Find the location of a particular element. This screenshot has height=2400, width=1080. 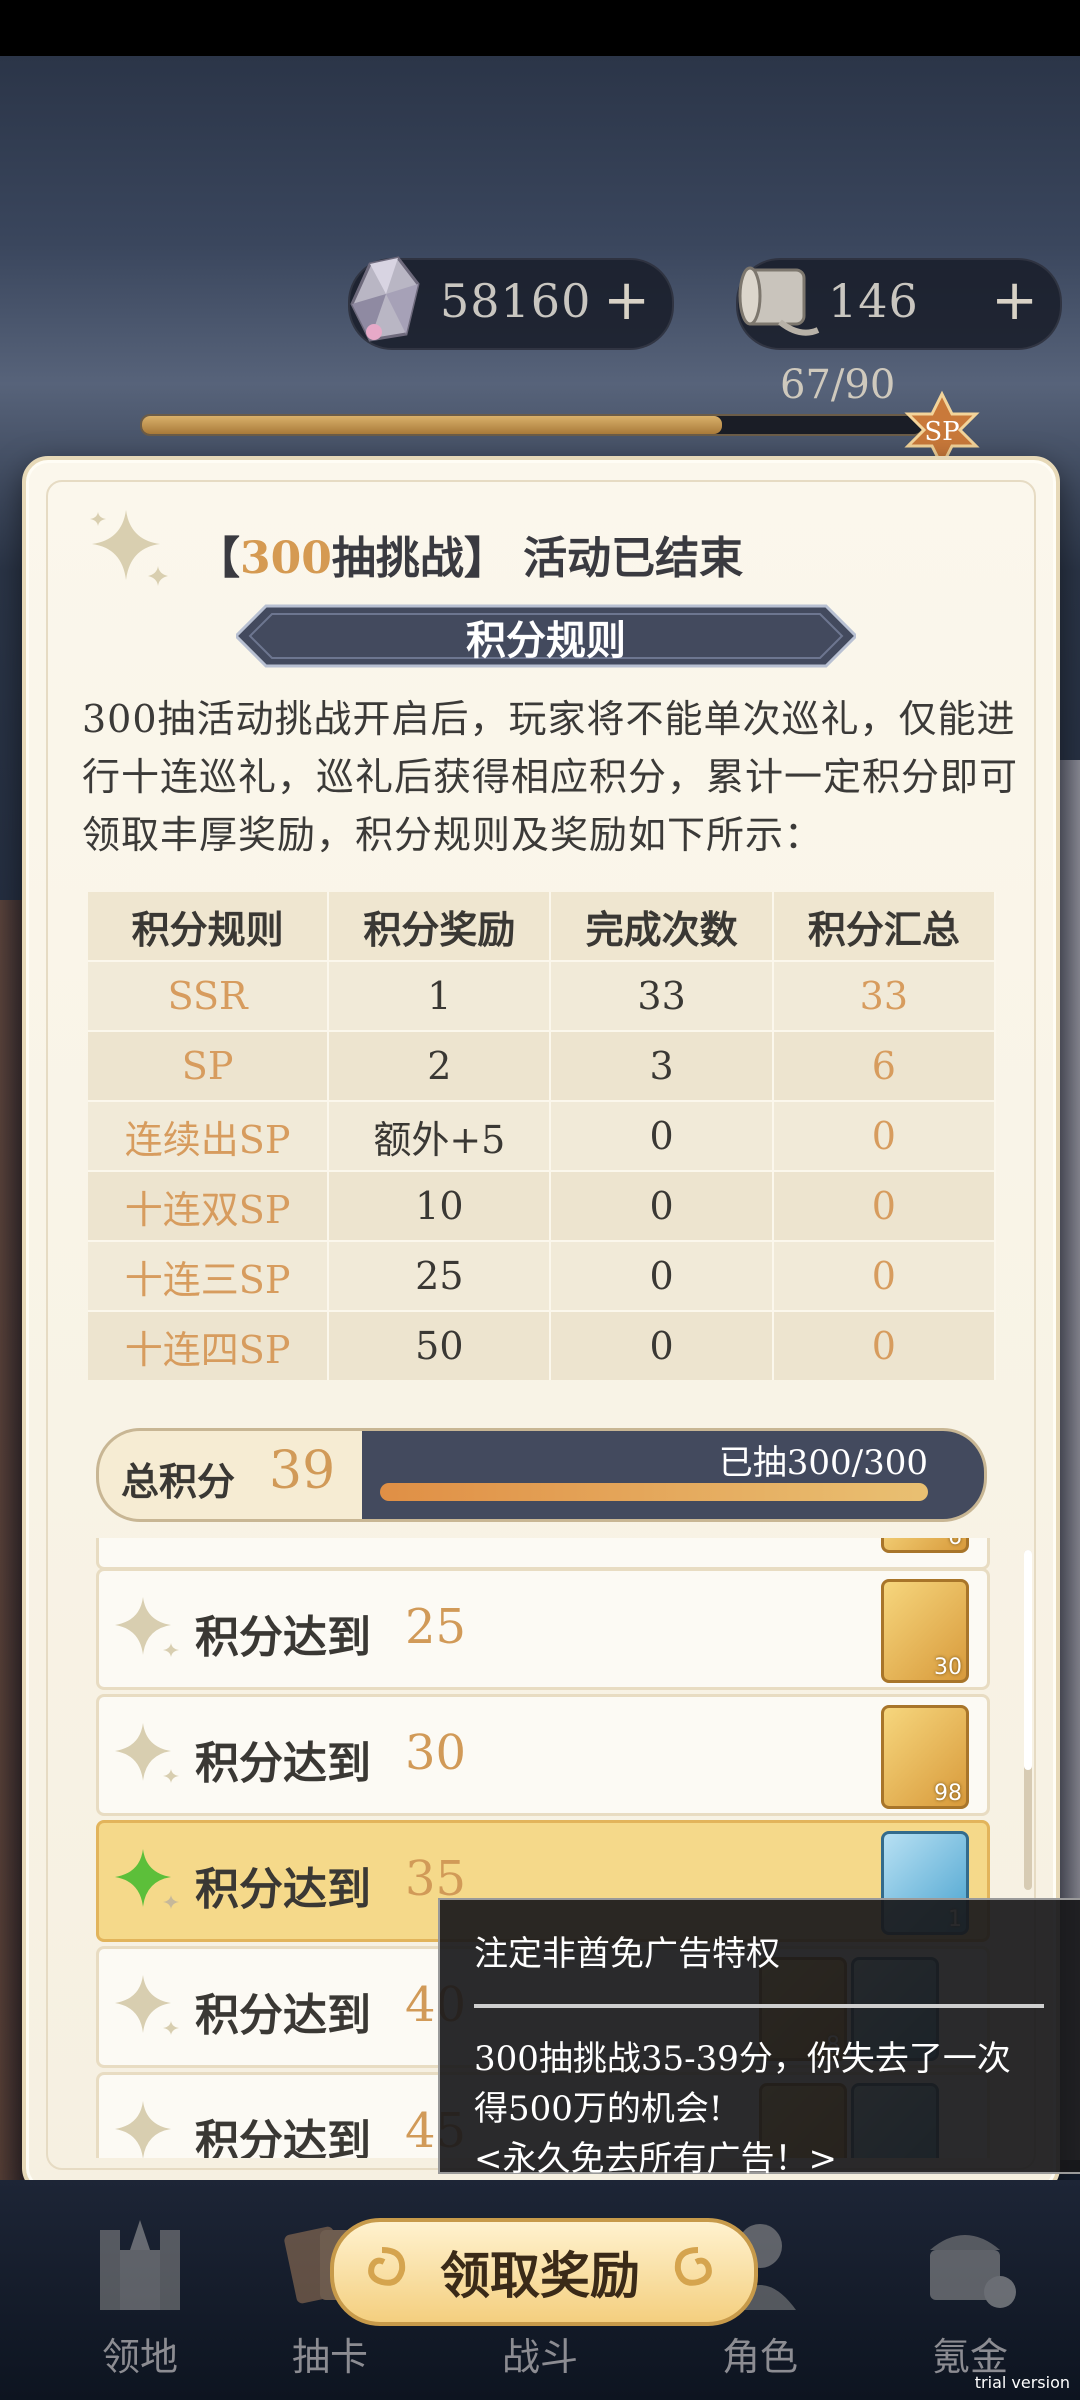

status-bar is located at coordinates (540, 28).